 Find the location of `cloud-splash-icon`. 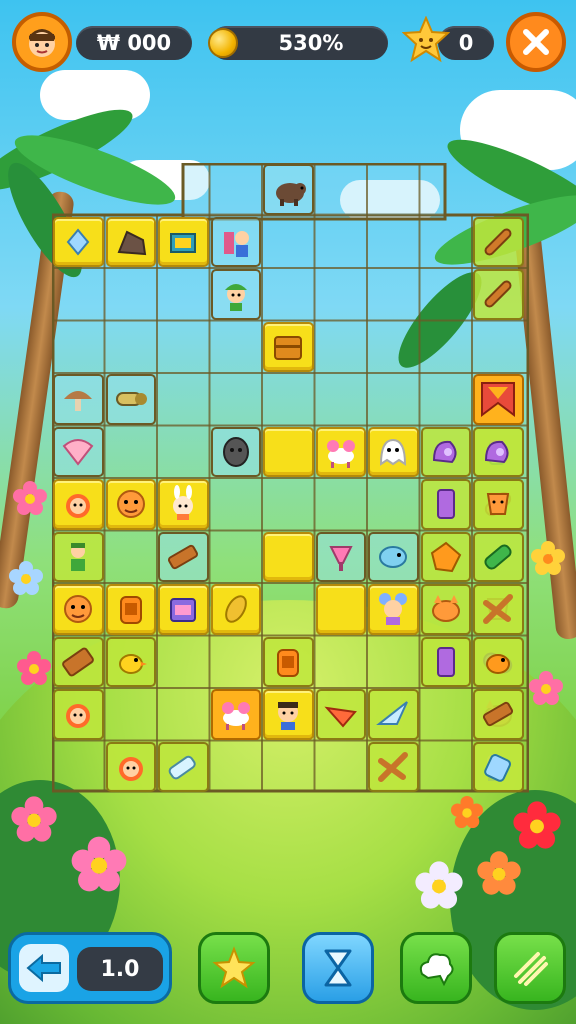

cloud-splash-icon is located at coordinates (436, 970).